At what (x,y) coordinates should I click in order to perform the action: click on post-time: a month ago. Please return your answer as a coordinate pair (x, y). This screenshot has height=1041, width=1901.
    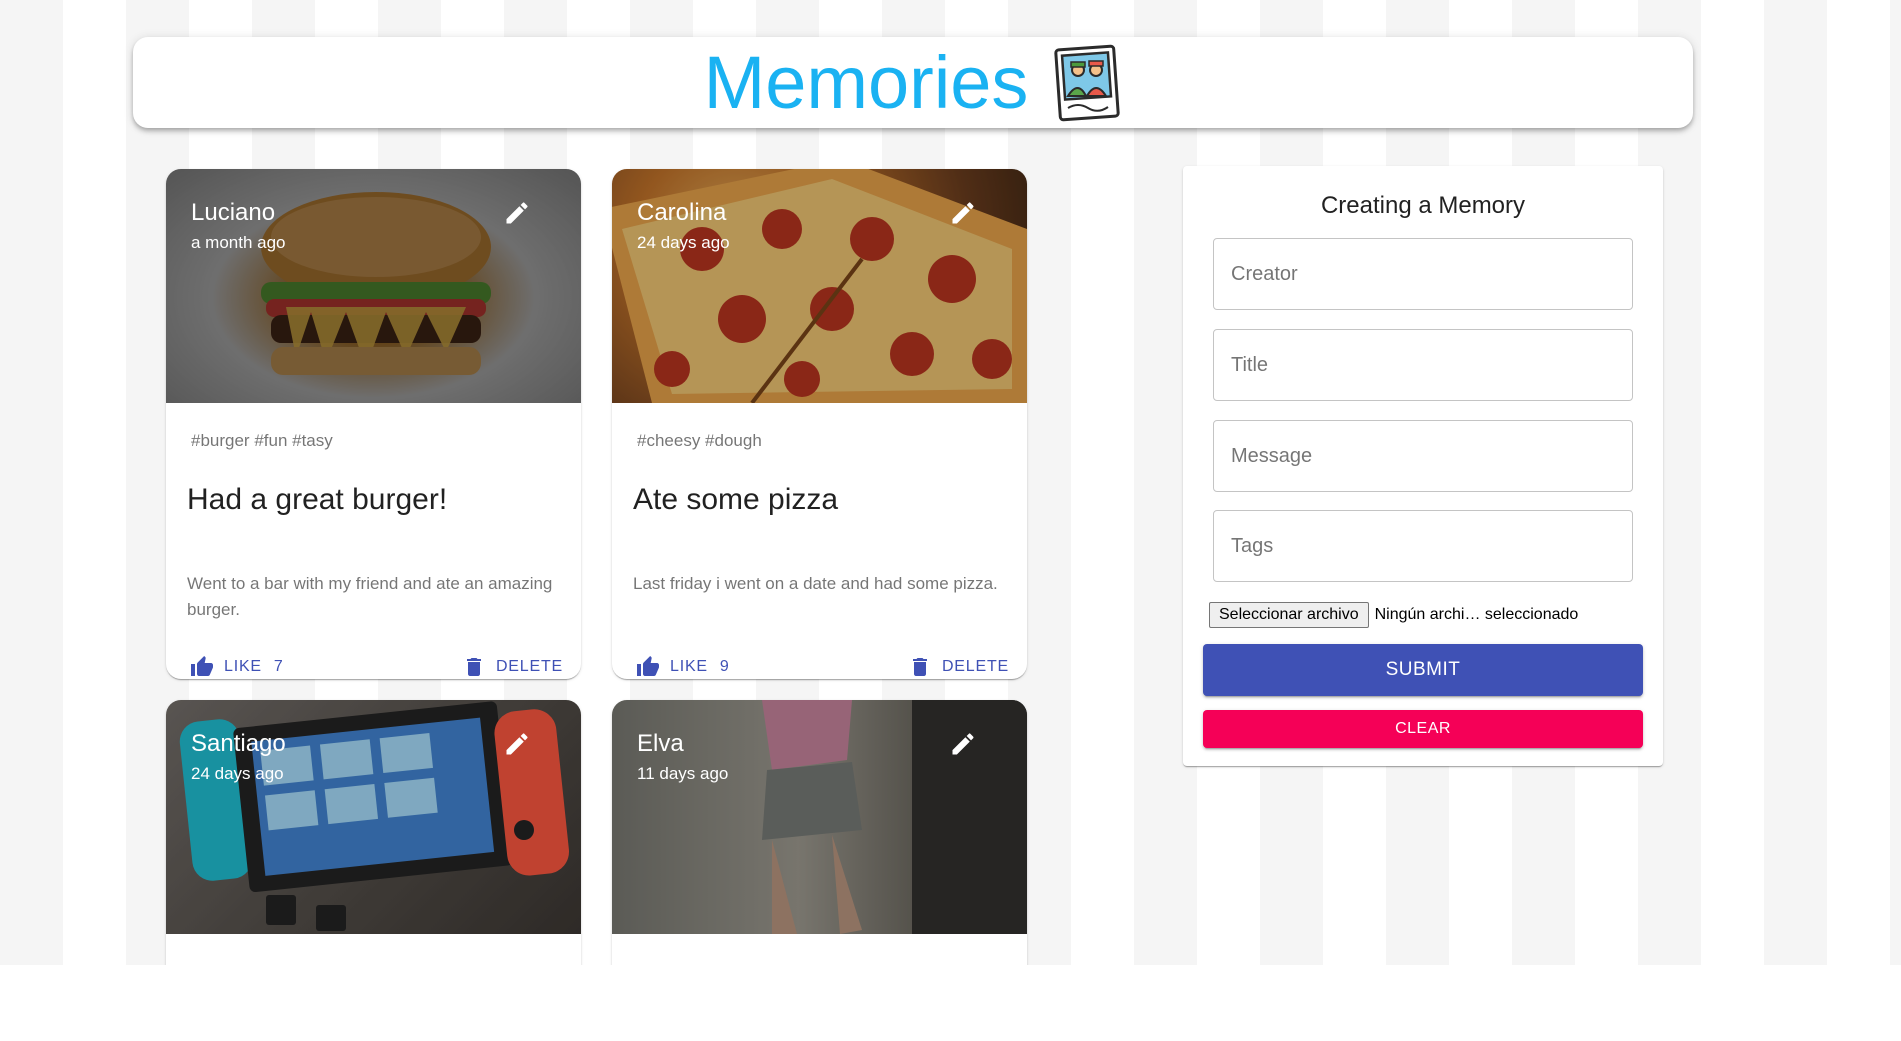
    Looking at the image, I should click on (238, 242).